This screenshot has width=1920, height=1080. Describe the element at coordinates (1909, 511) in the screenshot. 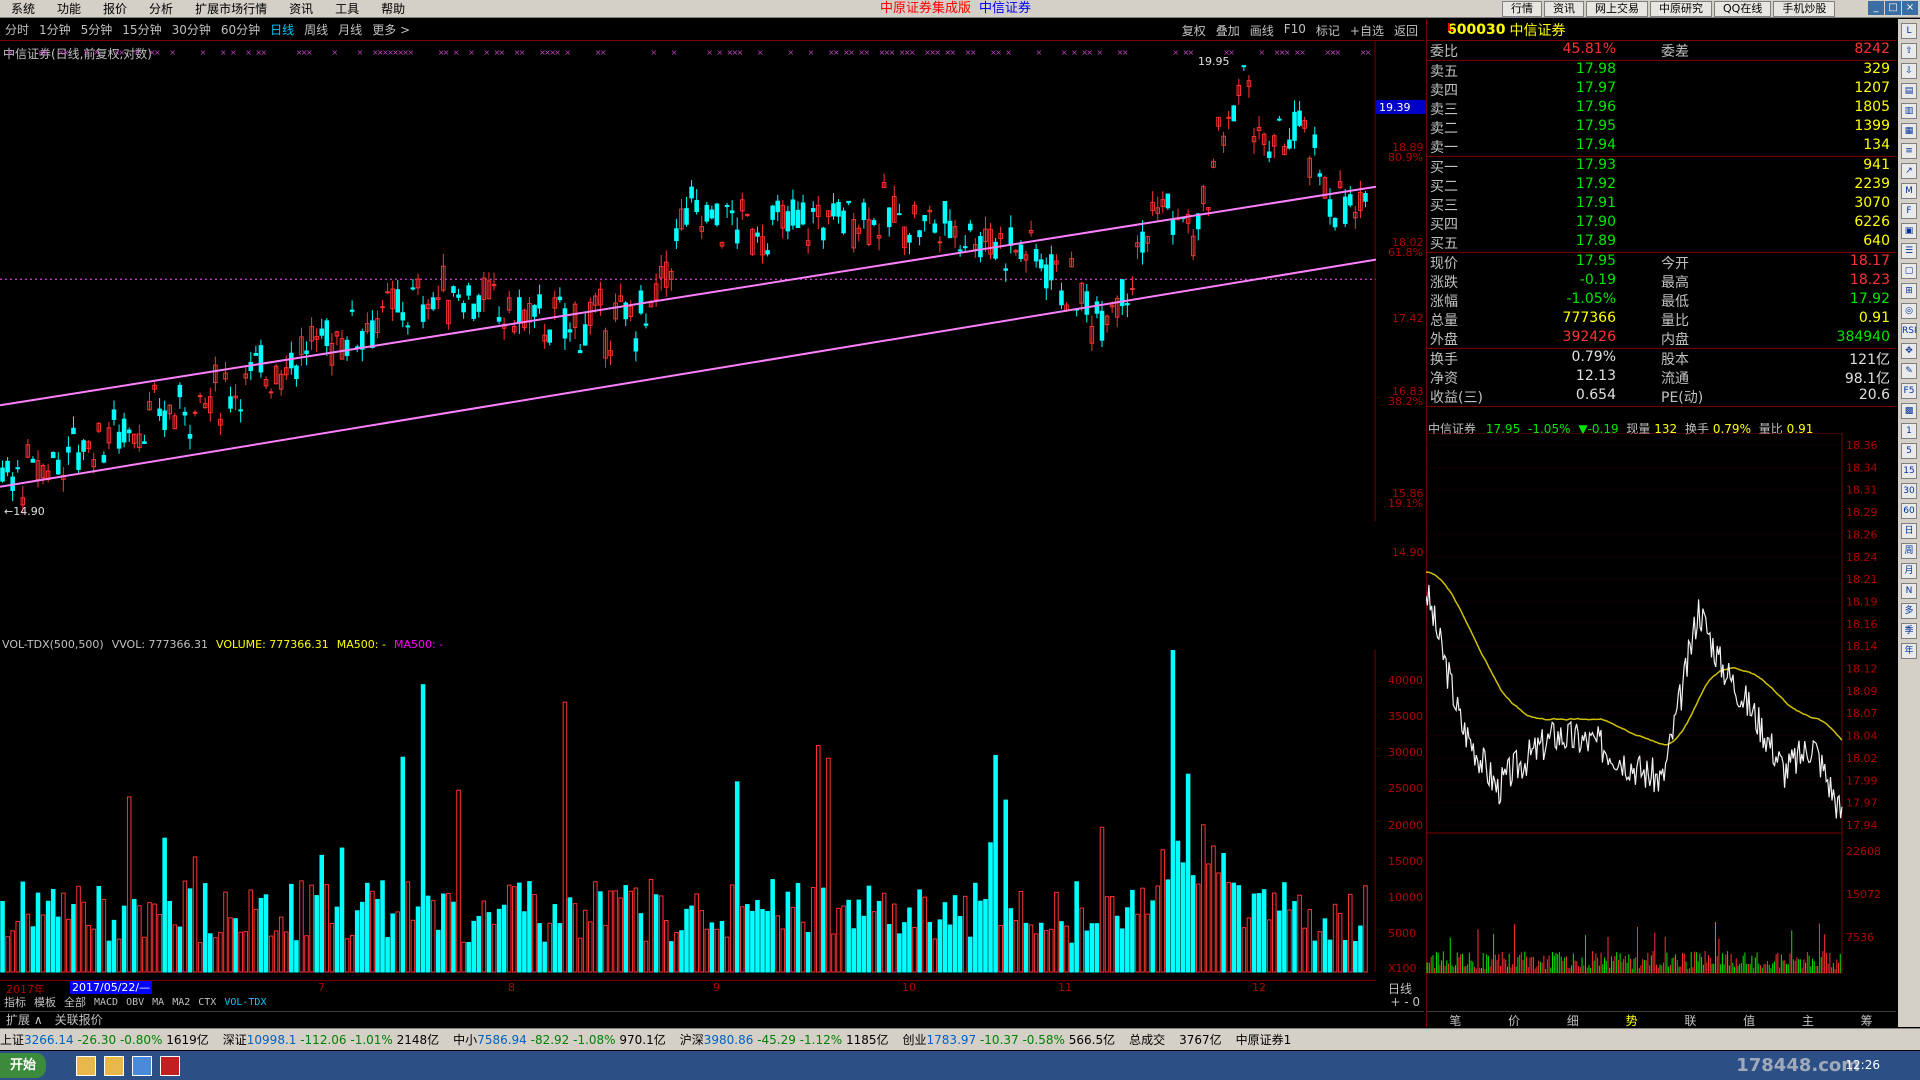

I see `tool-icon-24: 60` at that location.